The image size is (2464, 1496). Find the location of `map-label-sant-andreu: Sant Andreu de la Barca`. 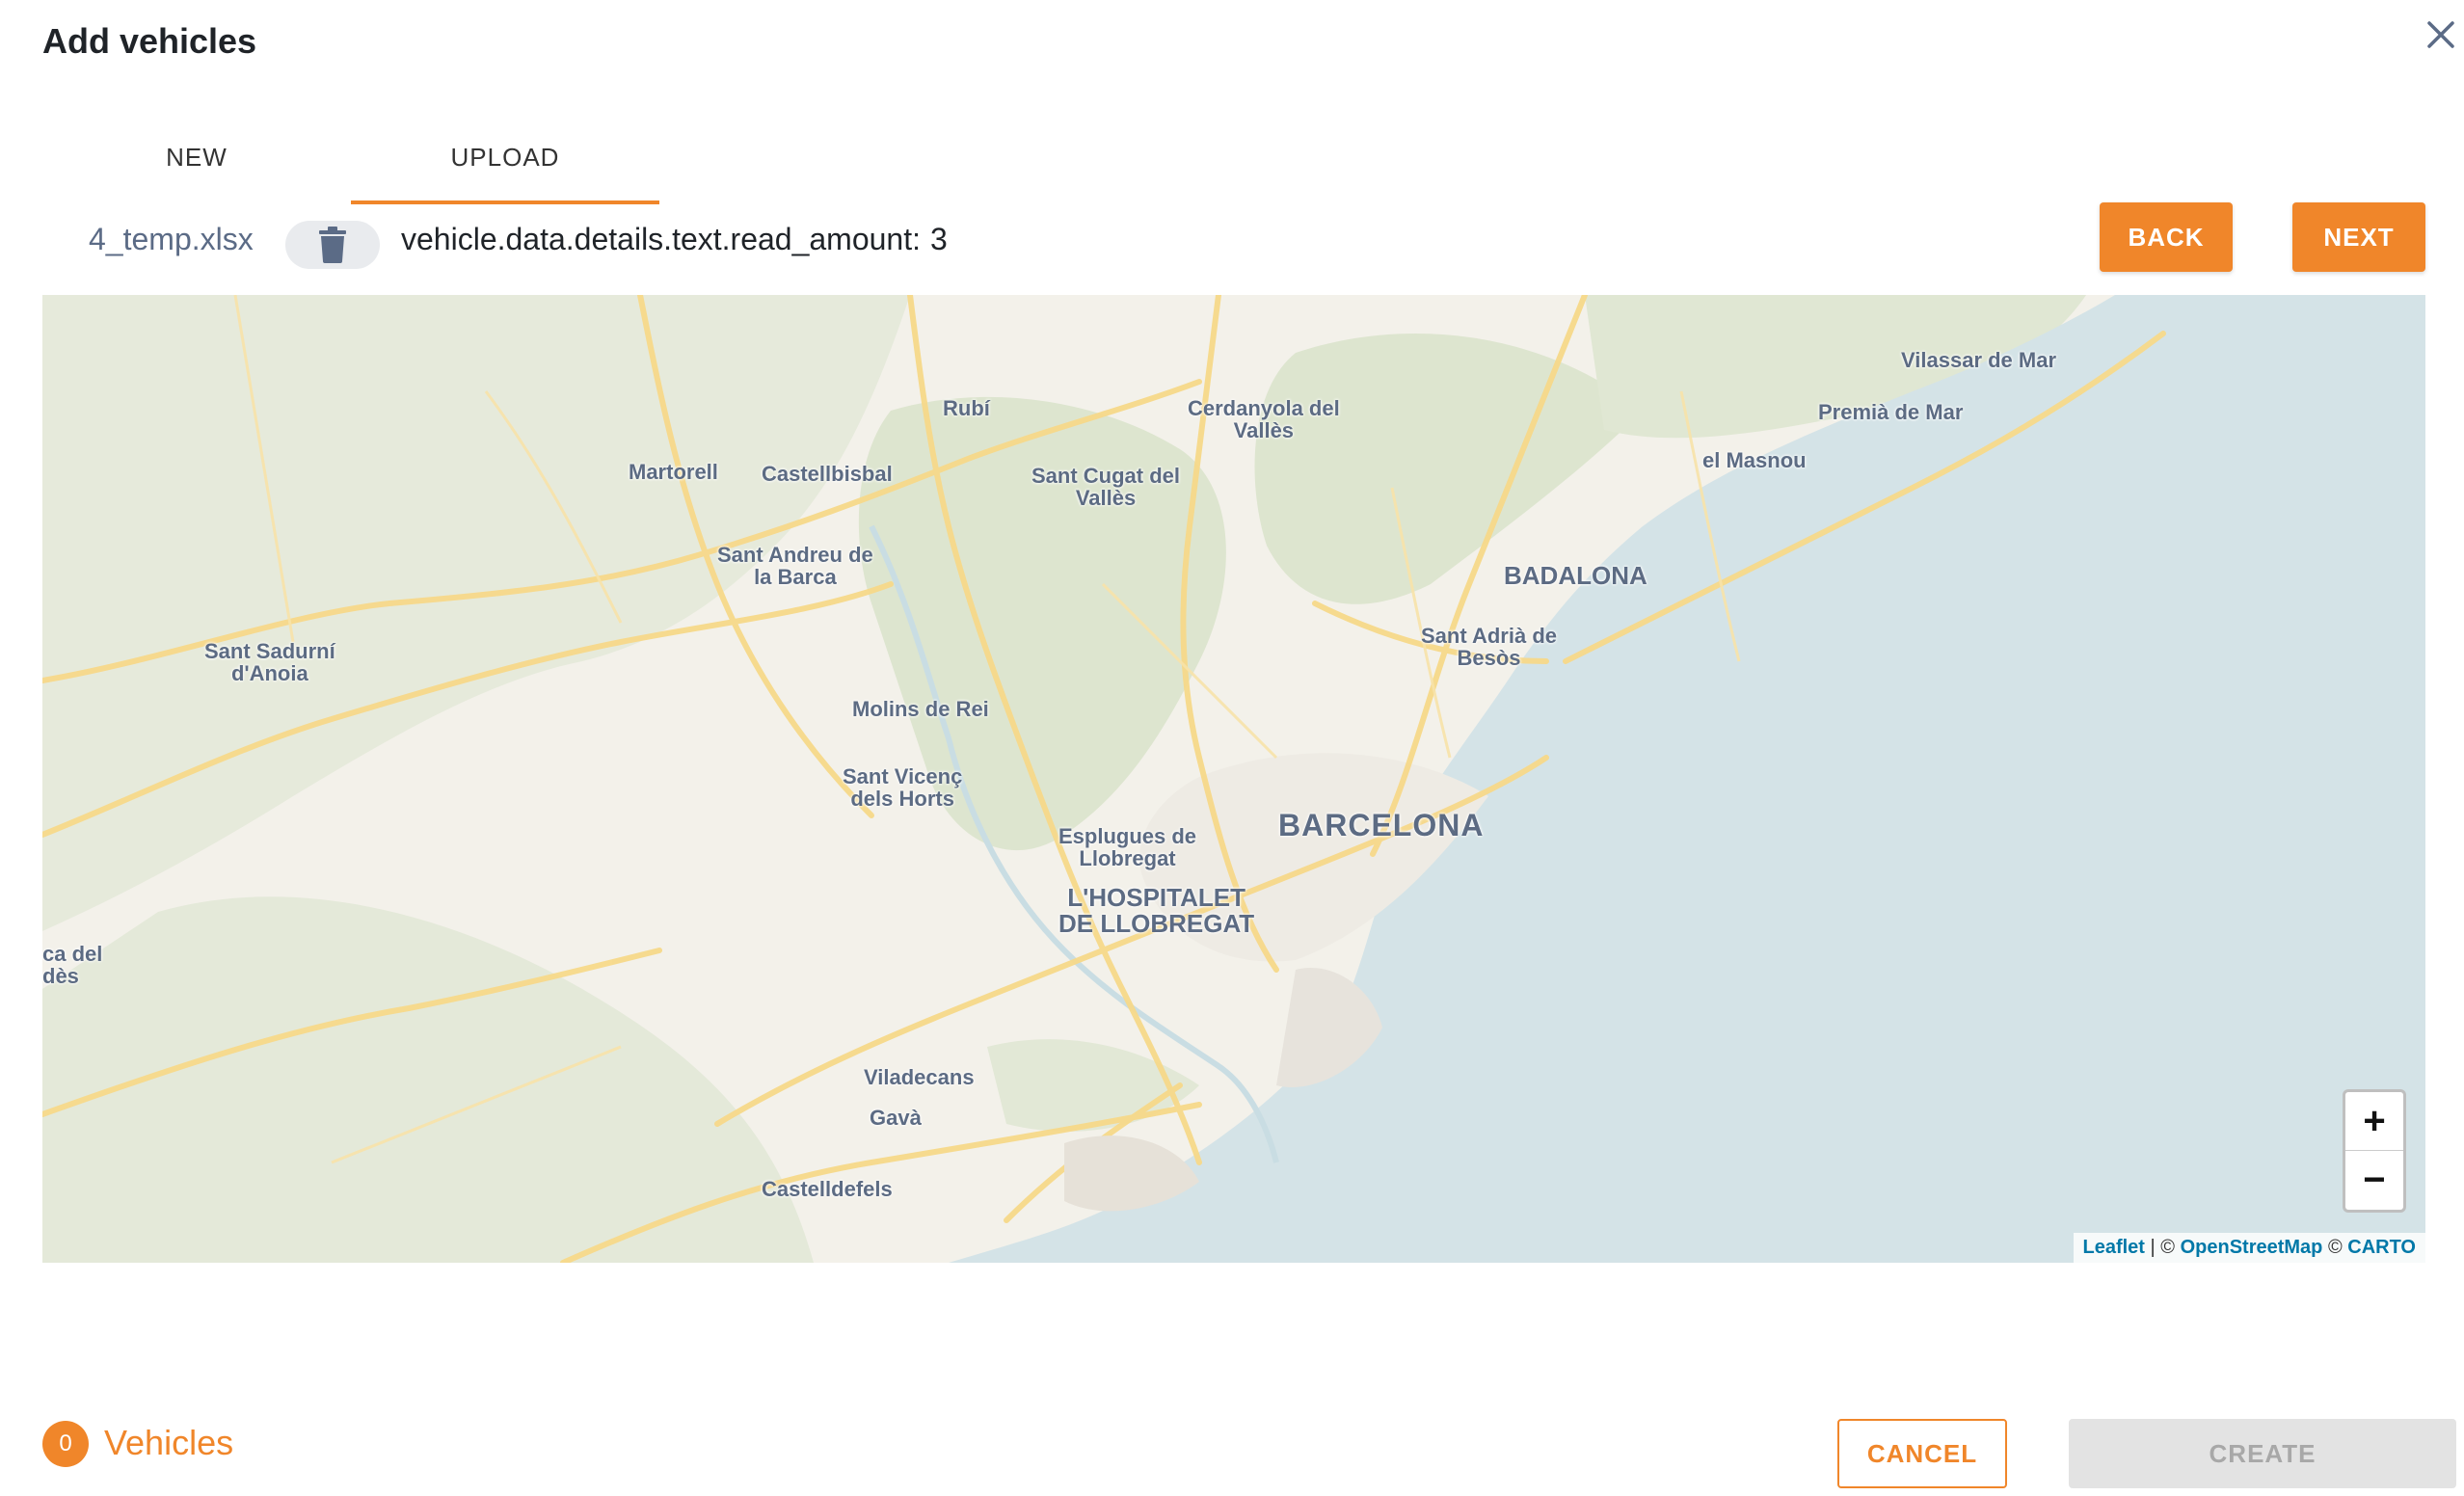

map-label-sant-andreu: Sant Andreu de la Barca is located at coordinates (795, 566).